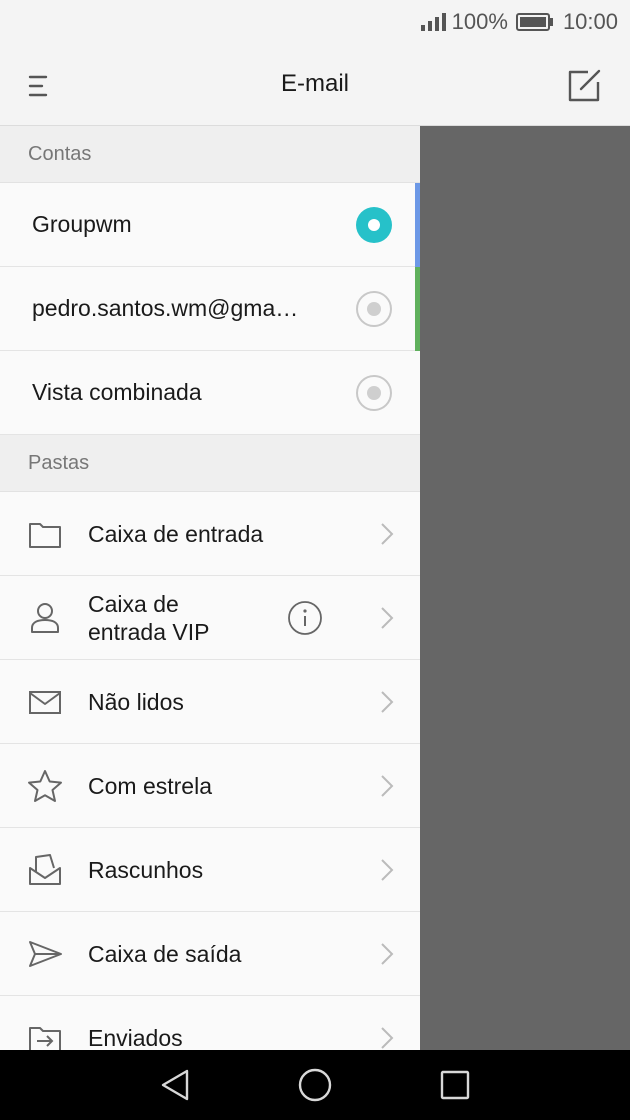  I want to click on accounts-section-header: Contas, so click(210, 154).